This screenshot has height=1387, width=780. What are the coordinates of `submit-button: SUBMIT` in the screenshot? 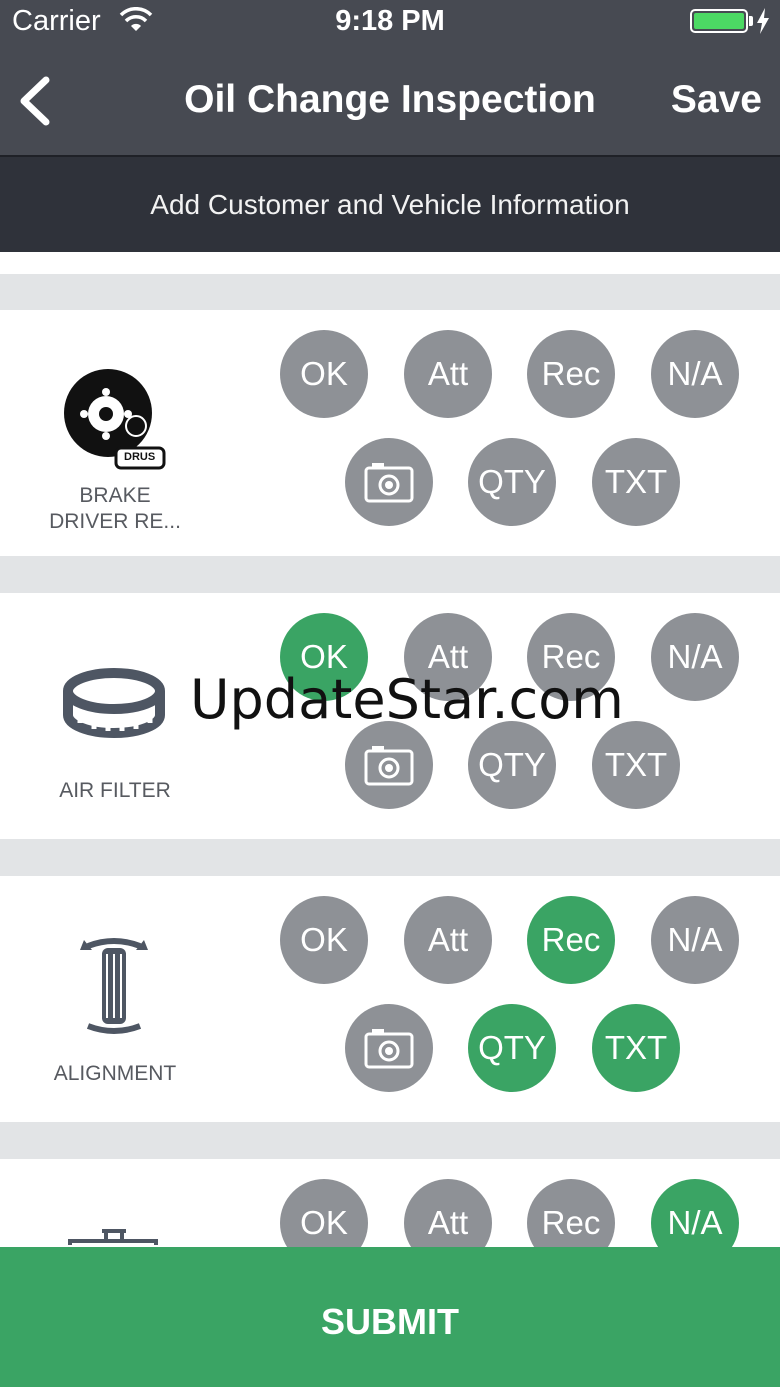 It's located at (390, 1317).